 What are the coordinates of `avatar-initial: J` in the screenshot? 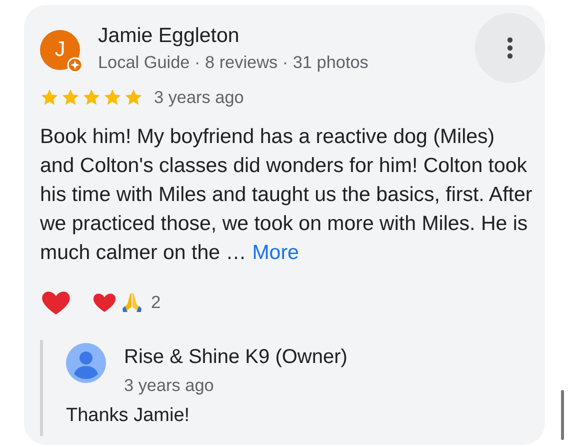 It's located at (60, 50).